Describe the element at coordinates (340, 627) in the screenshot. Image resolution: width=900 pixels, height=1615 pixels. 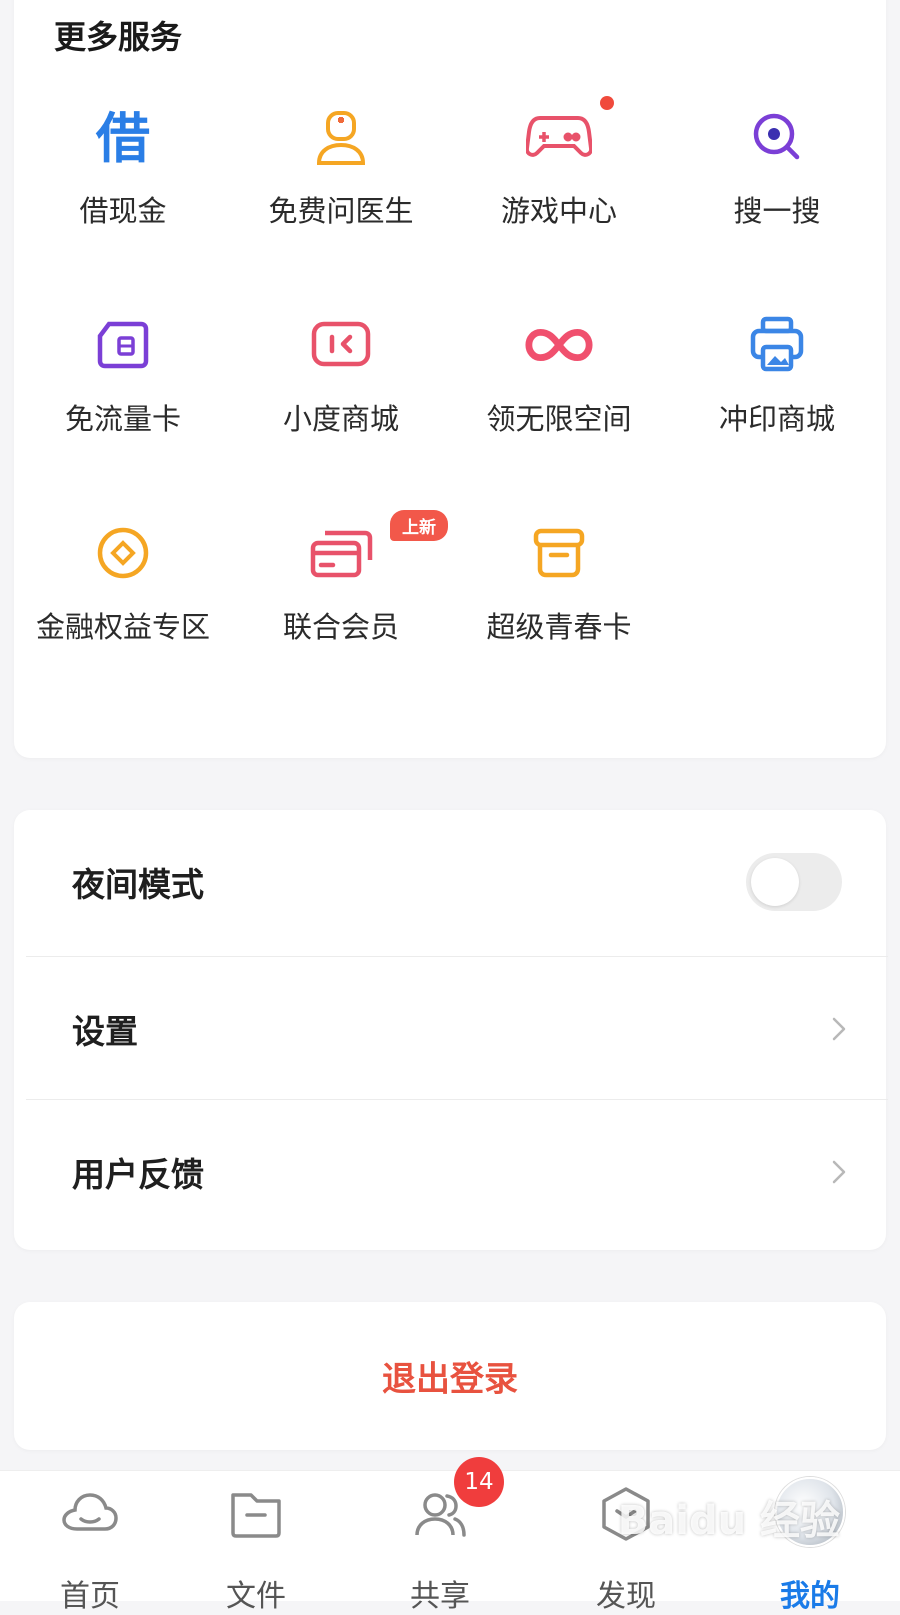
I see `service-label: 联合会员` at that location.